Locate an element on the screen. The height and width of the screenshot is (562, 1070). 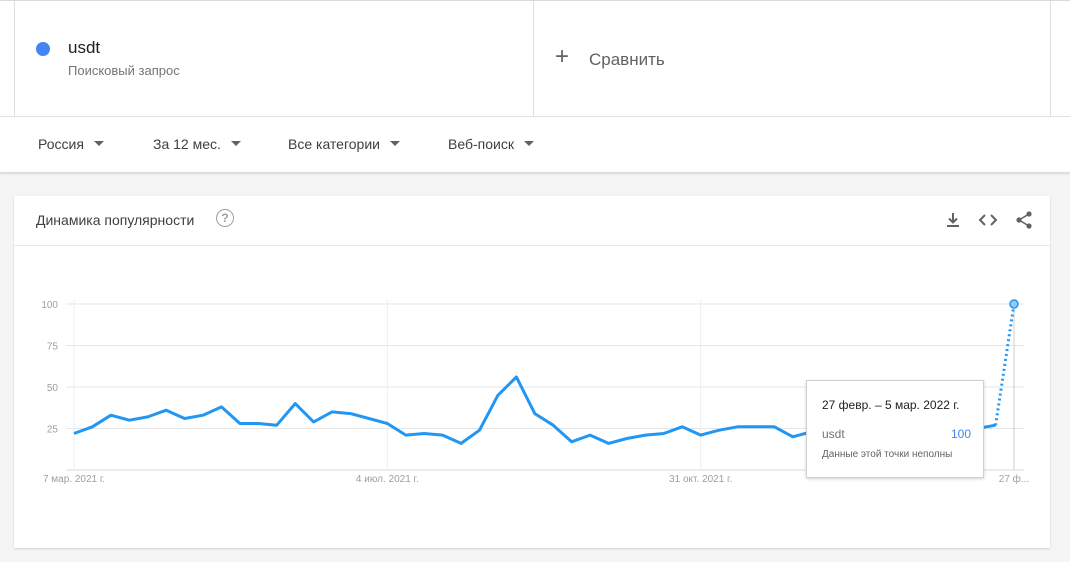
tooltip-value: 100 is located at coordinates (960, 434).